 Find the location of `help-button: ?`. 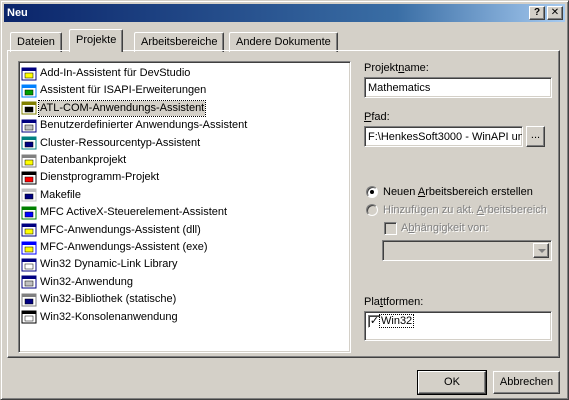

help-button: ? is located at coordinates (537, 13).